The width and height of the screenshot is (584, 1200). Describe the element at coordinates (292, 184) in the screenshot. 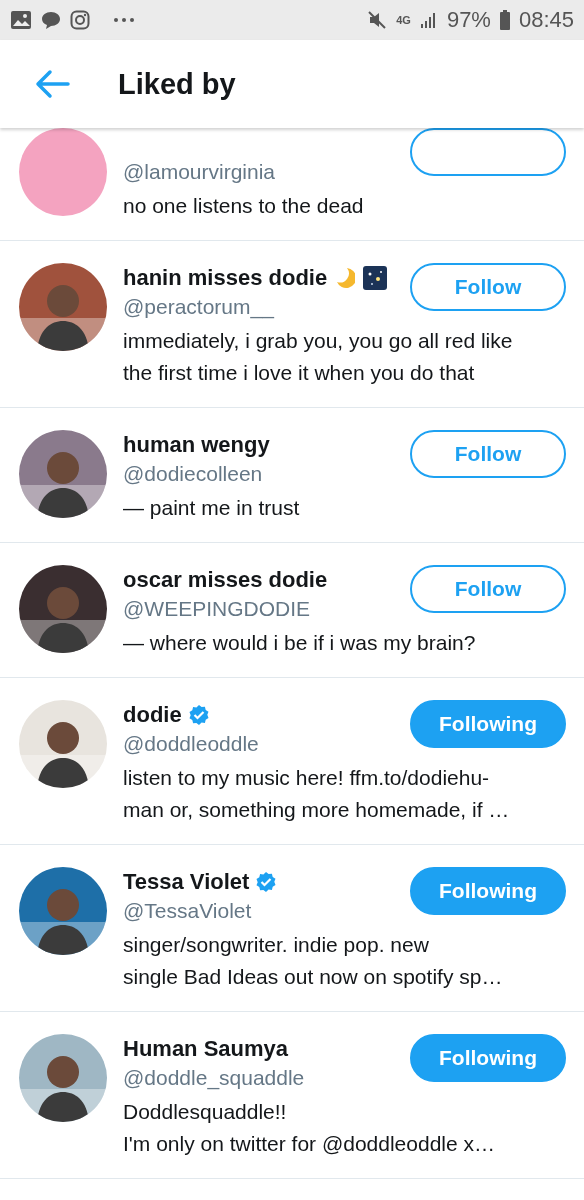

I see `user-row: @lamourvirginia no one listens to the dead` at that location.